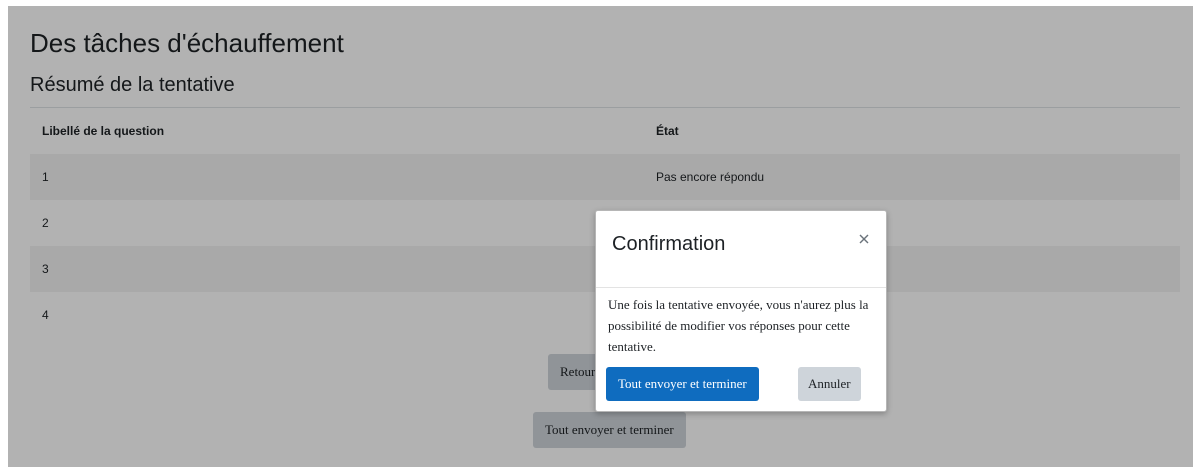 The image size is (1199, 467). What do you see at coordinates (741, 249) in the screenshot?
I see `modal-header: Confirmation` at bounding box center [741, 249].